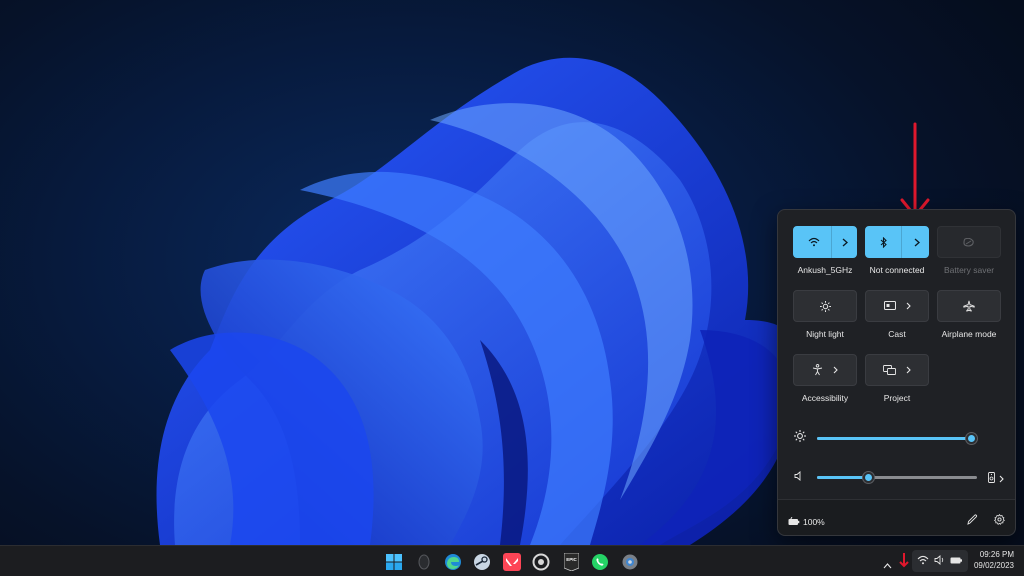 The height and width of the screenshot is (576, 1024). What do you see at coordinates (868, 477) in the screenshot?
I see `volume-slider-thumb` at bounding box center [868, 477].